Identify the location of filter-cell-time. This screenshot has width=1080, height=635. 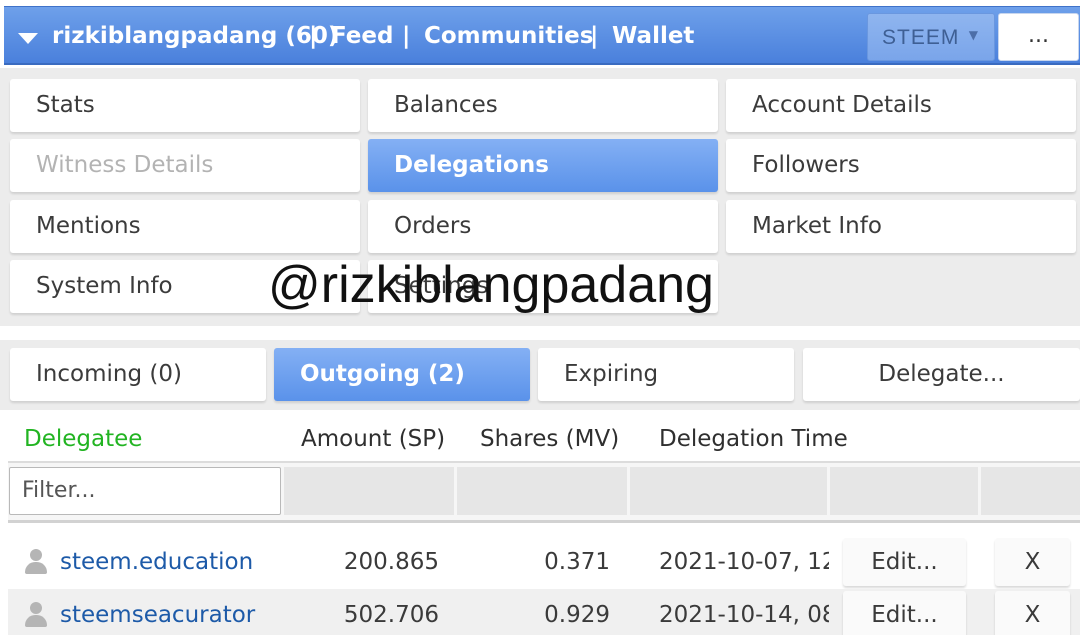
(728, 491).